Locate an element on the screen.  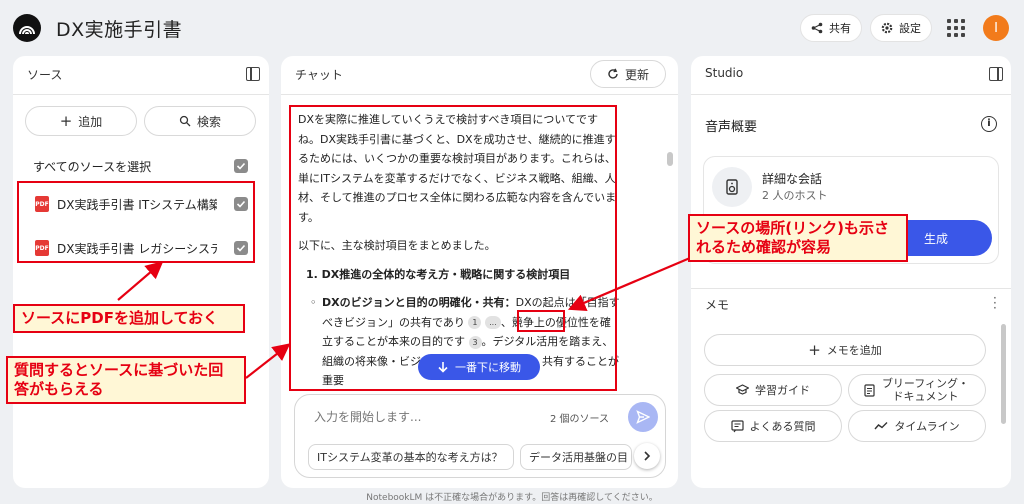
add-source-button: + 追加 is located at coordinates (81, 121).